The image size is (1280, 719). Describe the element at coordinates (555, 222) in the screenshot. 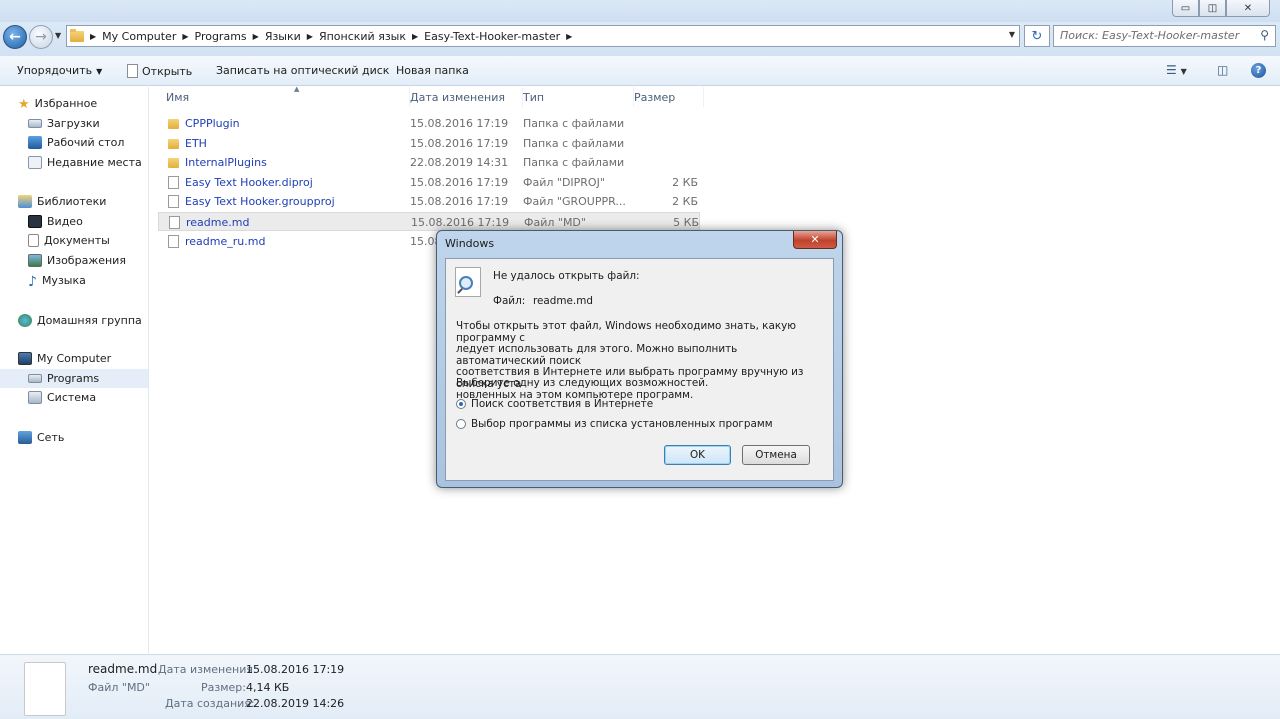

I see `file-type: Файл "MD"` at that location.